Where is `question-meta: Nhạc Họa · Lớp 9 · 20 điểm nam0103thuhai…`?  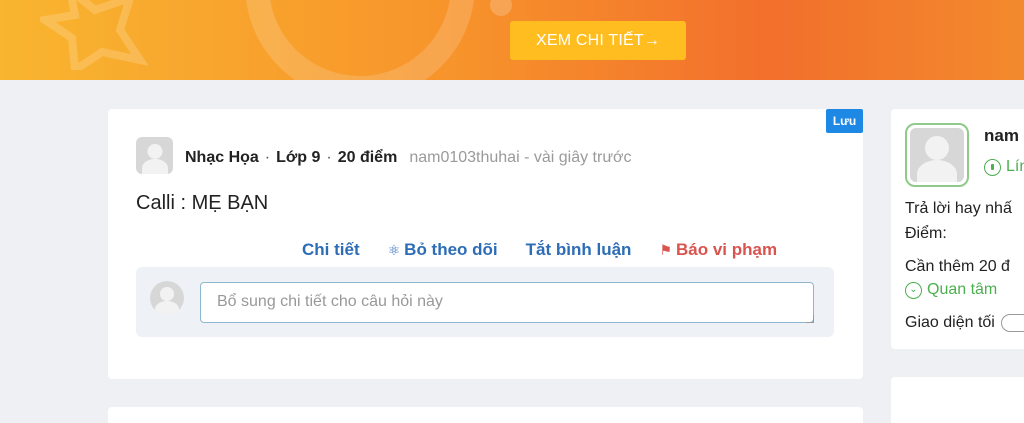 question-meta: Nhạc Họa · Lớp 9 · 20 điểm nam0103thuhai… is located at coordinates (408, 158).